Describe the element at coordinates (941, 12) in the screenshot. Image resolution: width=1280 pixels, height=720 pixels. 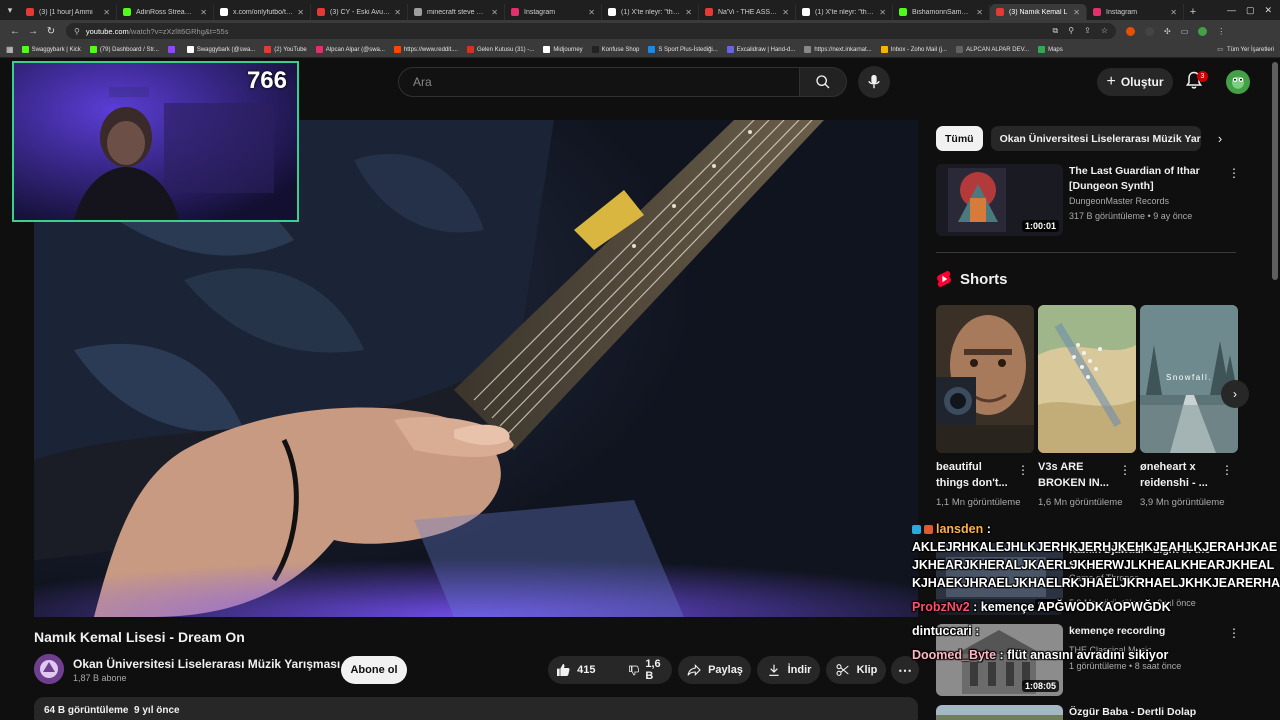
I see `browser-tab: BishamonnSama - Wa ✕` at that location.